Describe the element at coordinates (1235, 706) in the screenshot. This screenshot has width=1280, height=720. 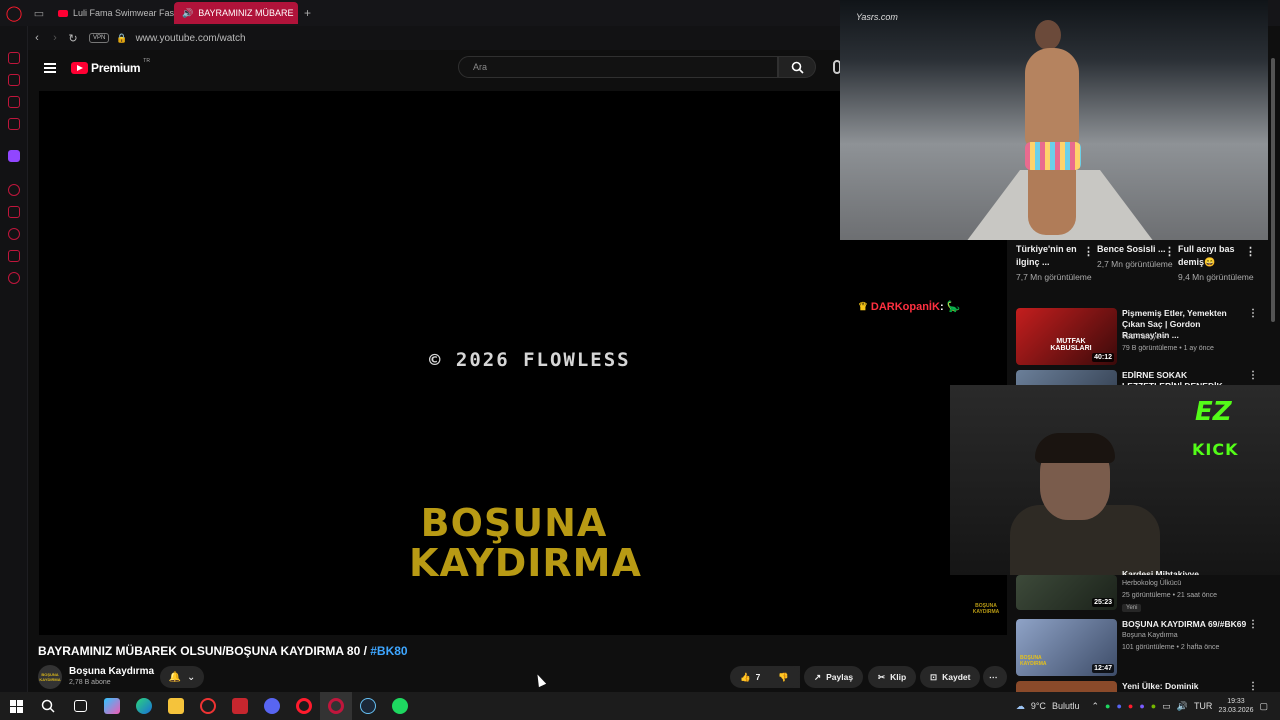
I see `clock: 19:33 23.03.2026` at that location.